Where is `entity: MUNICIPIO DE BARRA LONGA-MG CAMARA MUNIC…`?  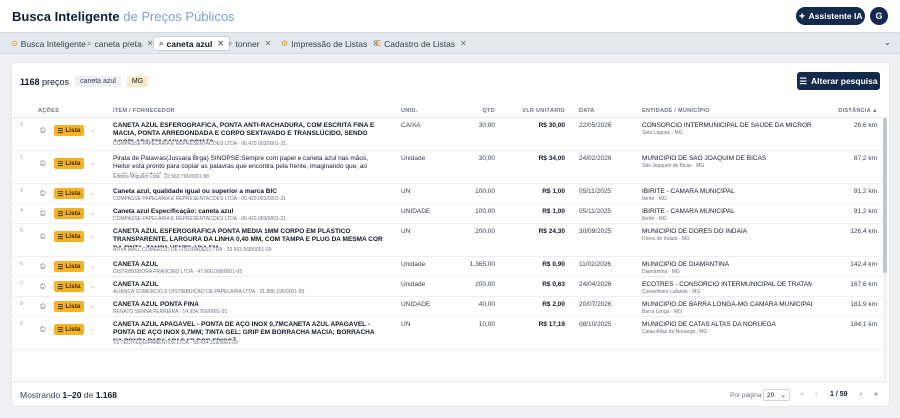
entity: MUNICIPIO DE BARRA LONGA-MG CAMARA MUNIC… is located at coordinates (727, 304).